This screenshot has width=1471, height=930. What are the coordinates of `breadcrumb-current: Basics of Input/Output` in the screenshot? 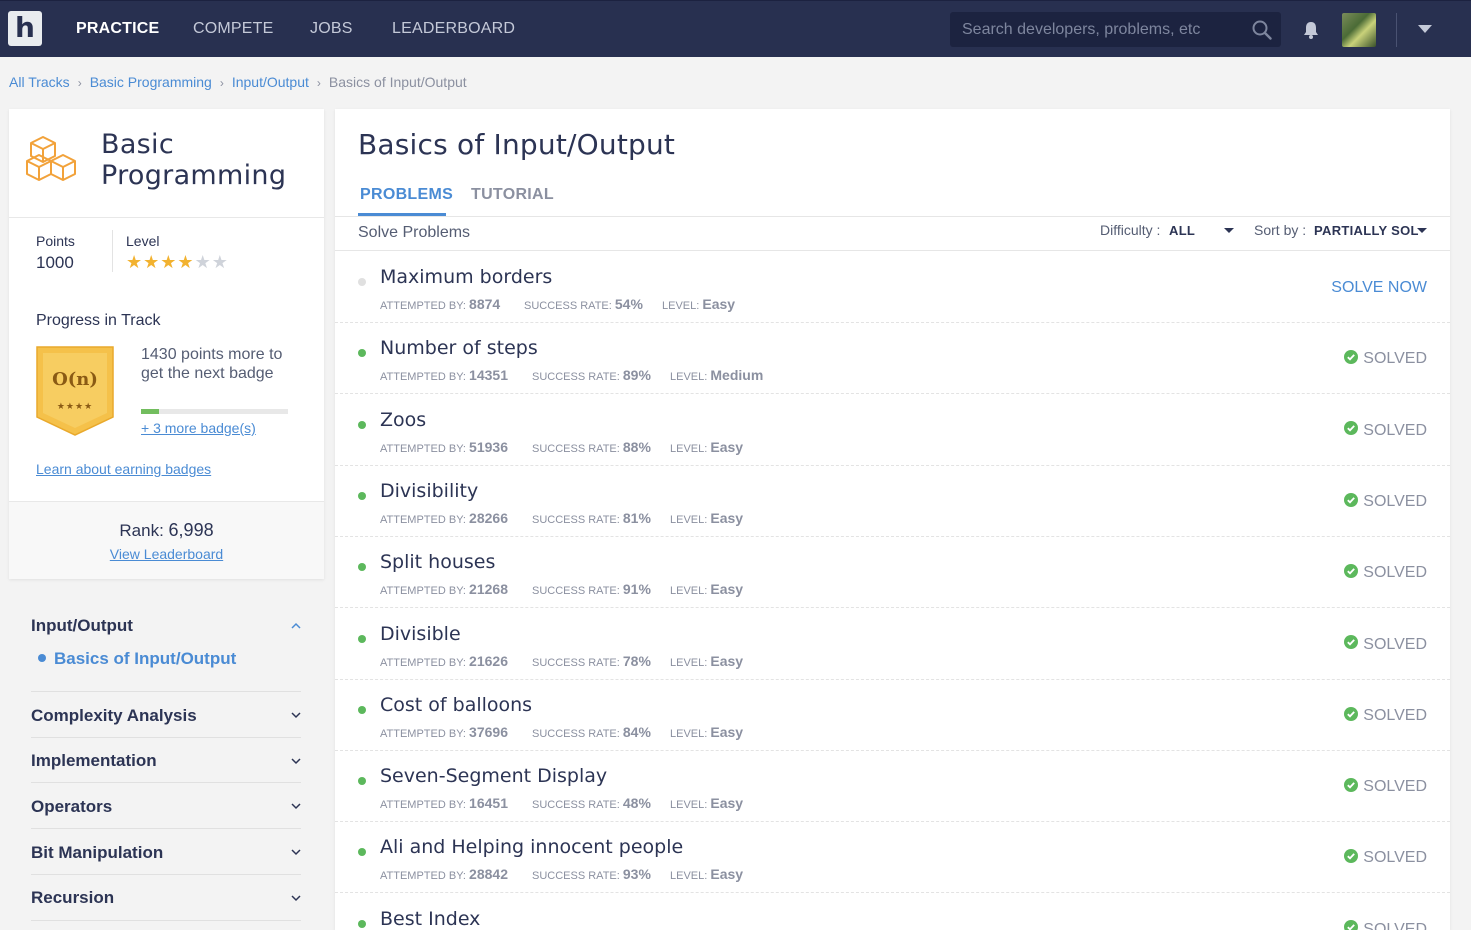 It's located at (397, 82).